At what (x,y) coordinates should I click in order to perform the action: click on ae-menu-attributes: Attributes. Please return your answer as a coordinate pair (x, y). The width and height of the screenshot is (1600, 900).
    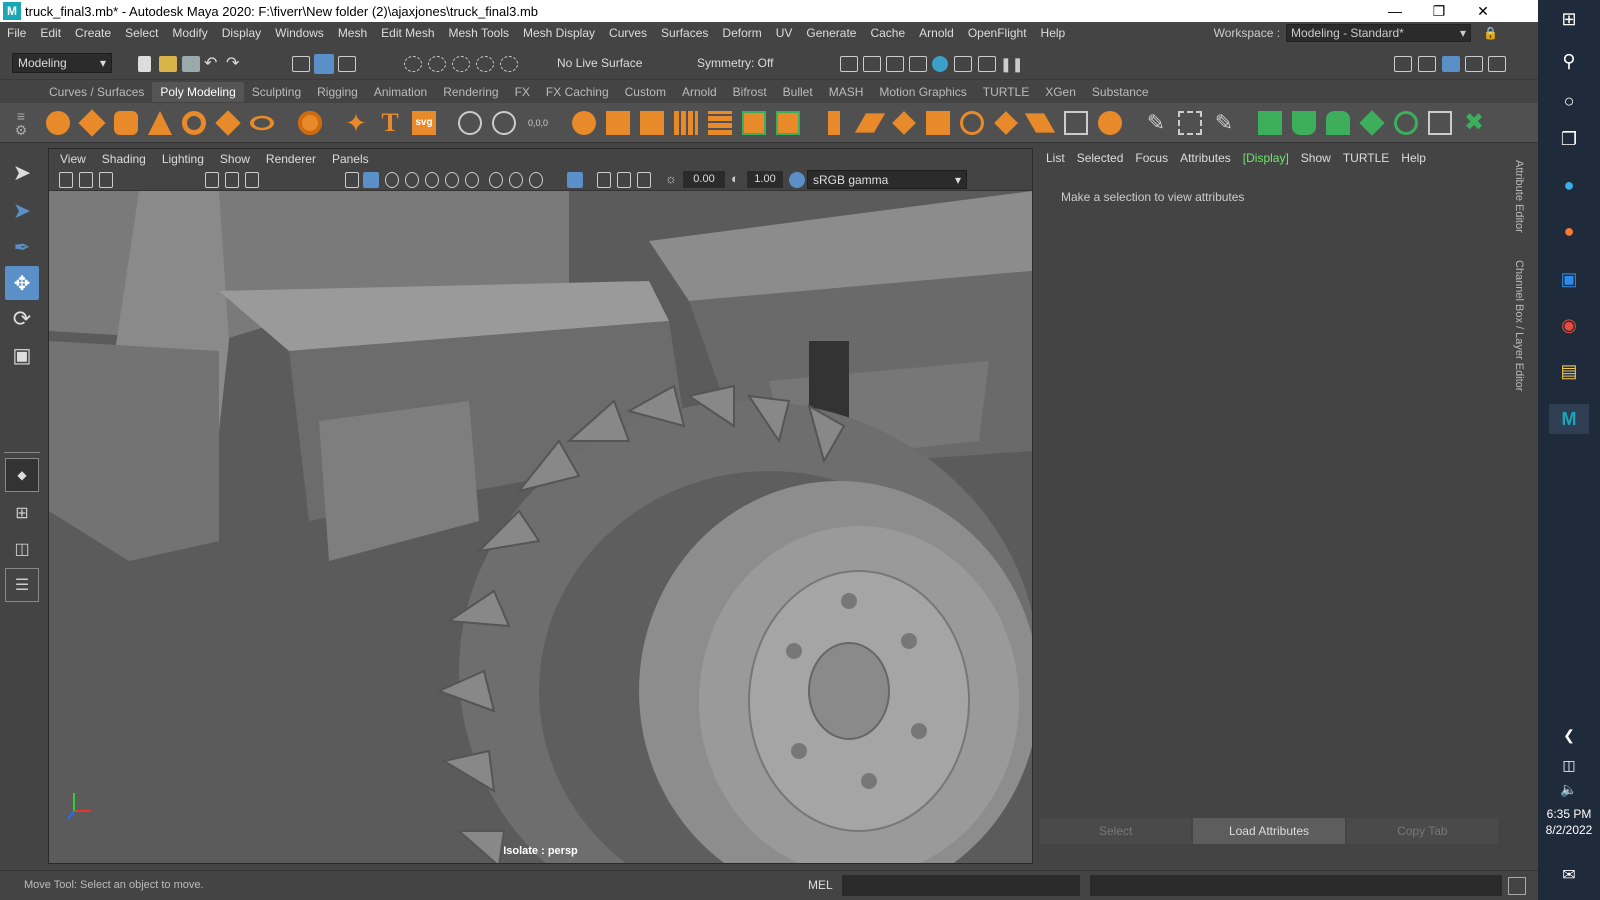
    Looking at the image, I should click on (1205, 158).